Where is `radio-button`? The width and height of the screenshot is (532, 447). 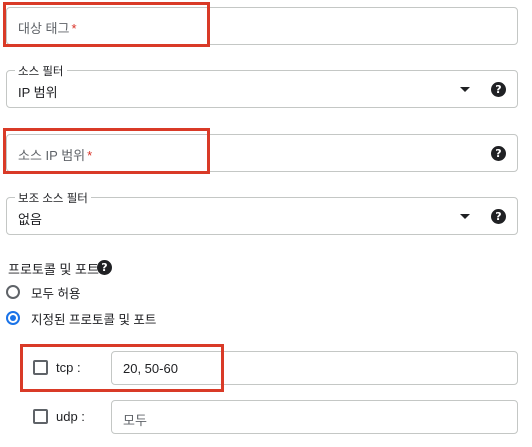
radio-button is located at coordinates (13, 292).